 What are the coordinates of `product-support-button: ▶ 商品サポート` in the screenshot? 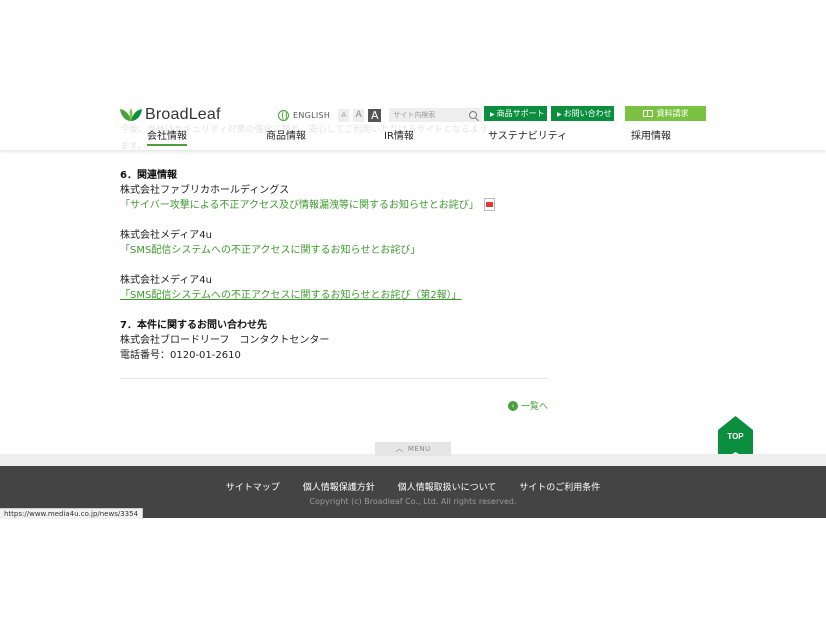 It's located at (515, 113).